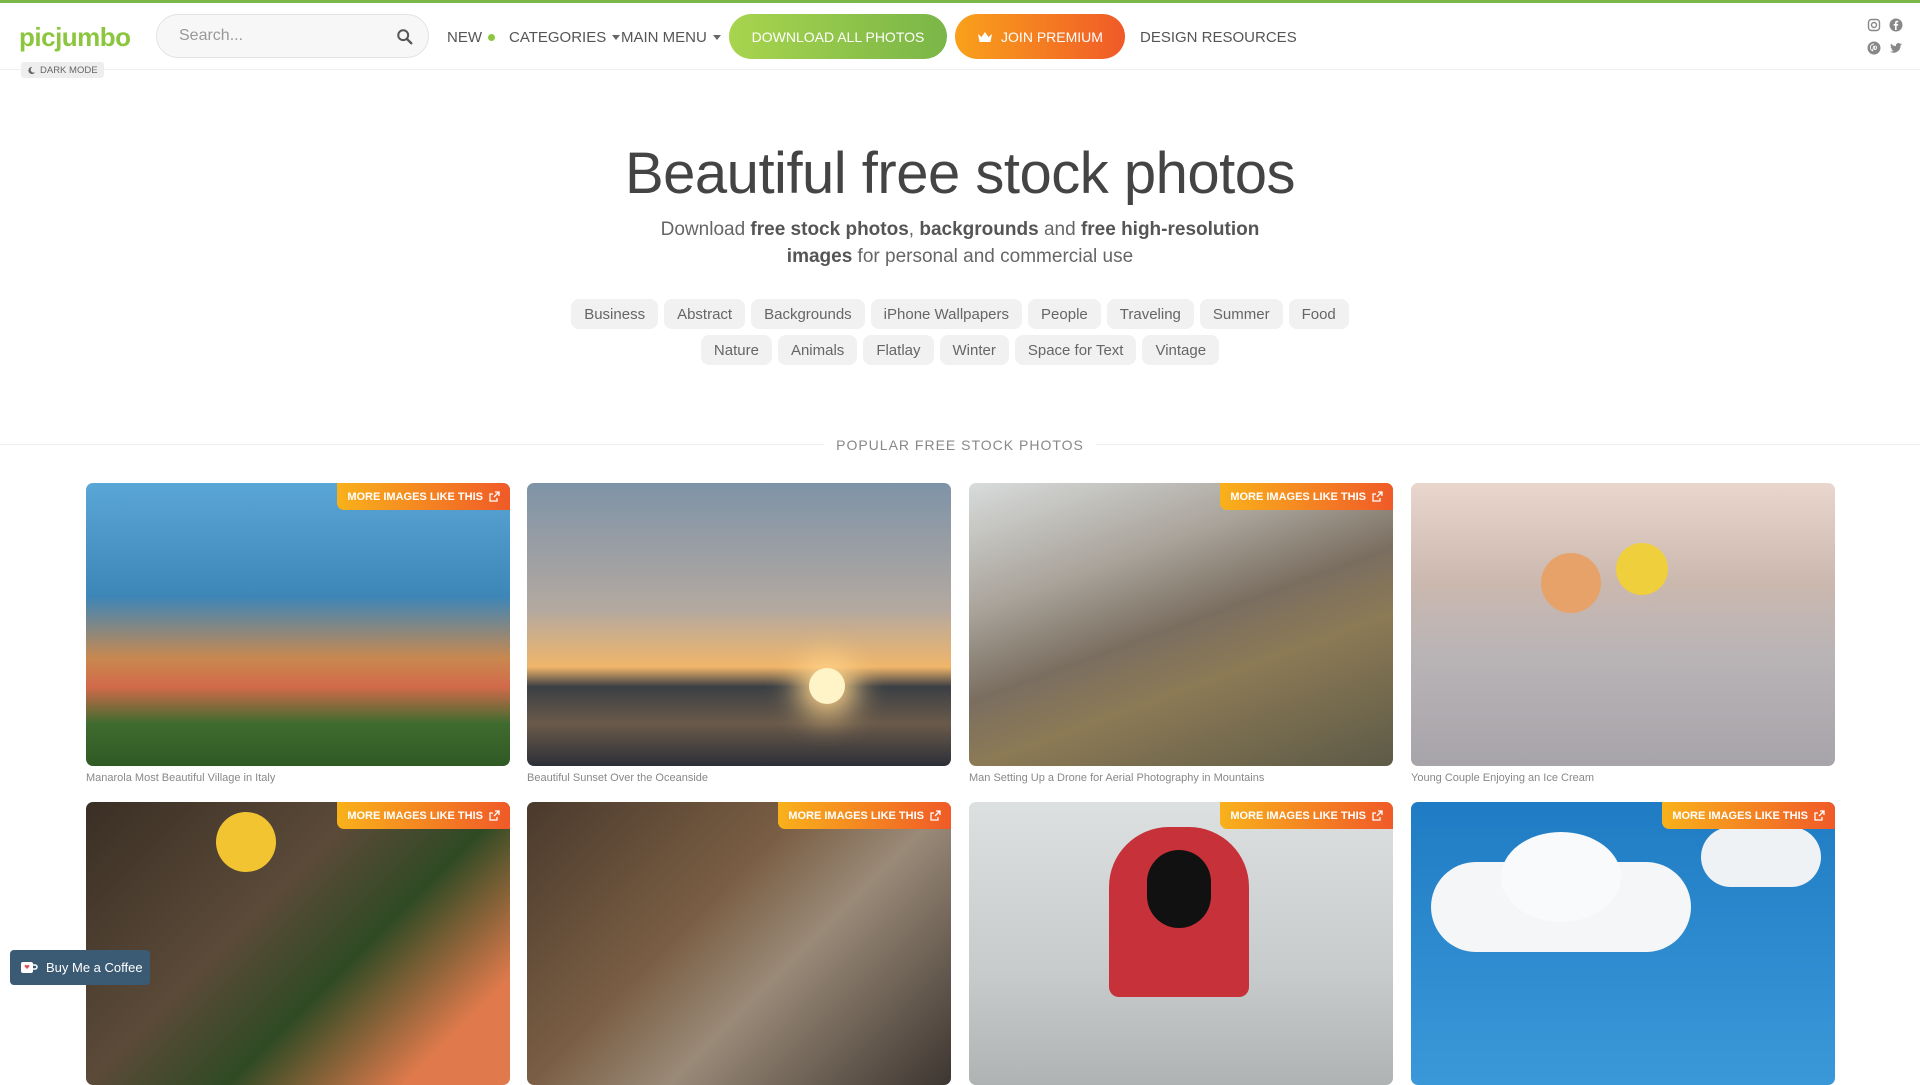 The image size is (1920, 1085). I want to click on tag-summer: Summer, so click(1241, 314).